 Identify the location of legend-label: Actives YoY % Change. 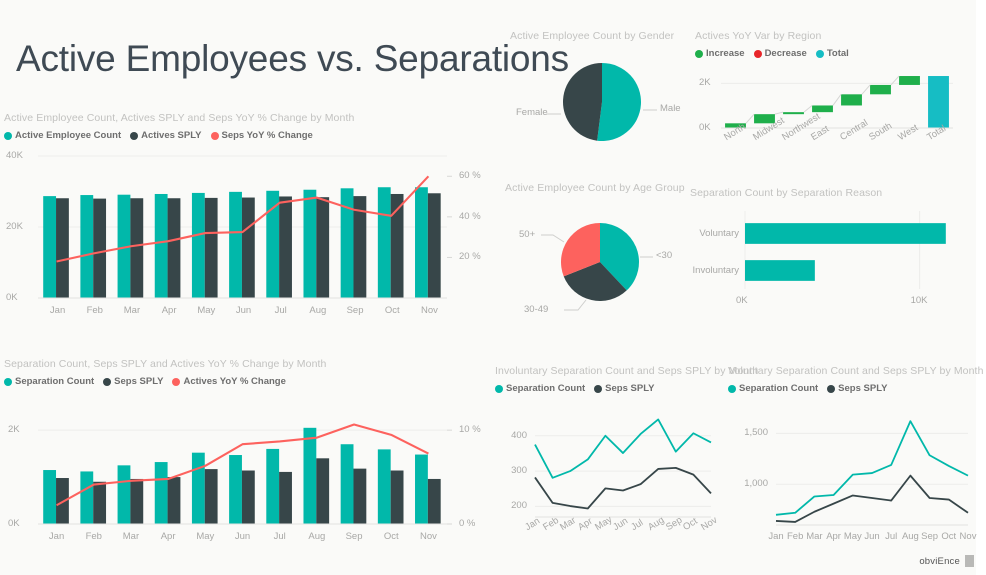
(234, 381).